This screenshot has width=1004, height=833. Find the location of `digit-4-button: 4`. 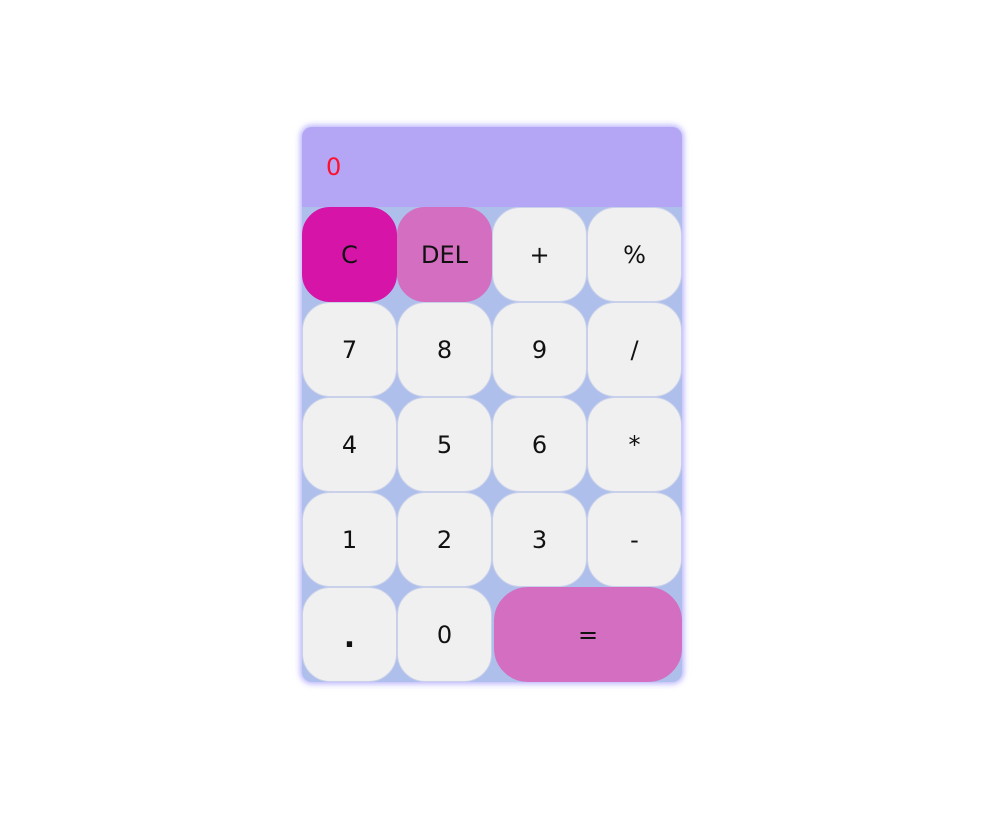

digit-4-button: 4 is located at coordinates (349, 444).